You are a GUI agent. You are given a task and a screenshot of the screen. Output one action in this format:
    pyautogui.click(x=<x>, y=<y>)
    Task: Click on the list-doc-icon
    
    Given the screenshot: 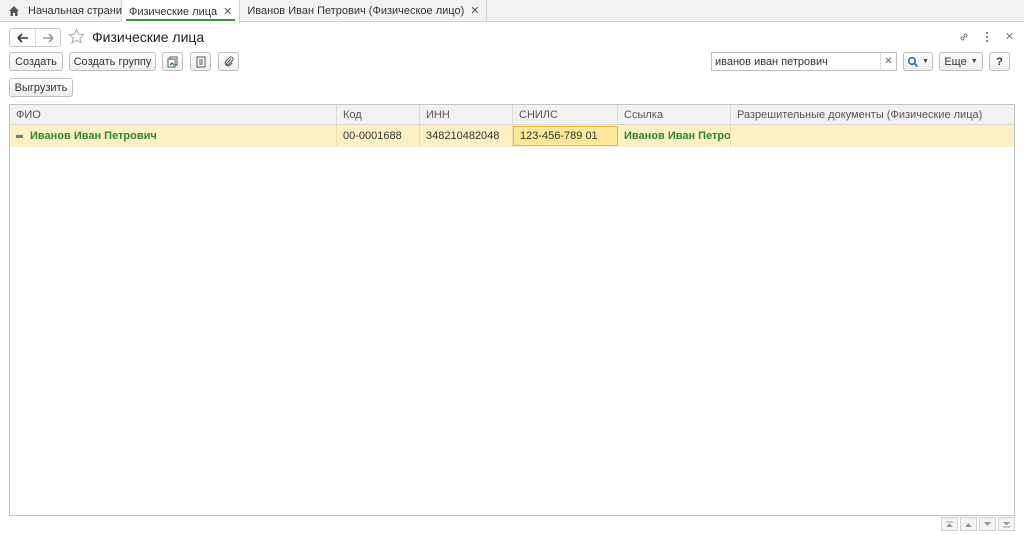 What is the action you would take?
    pyautogui.click(x=200, y=61)
    